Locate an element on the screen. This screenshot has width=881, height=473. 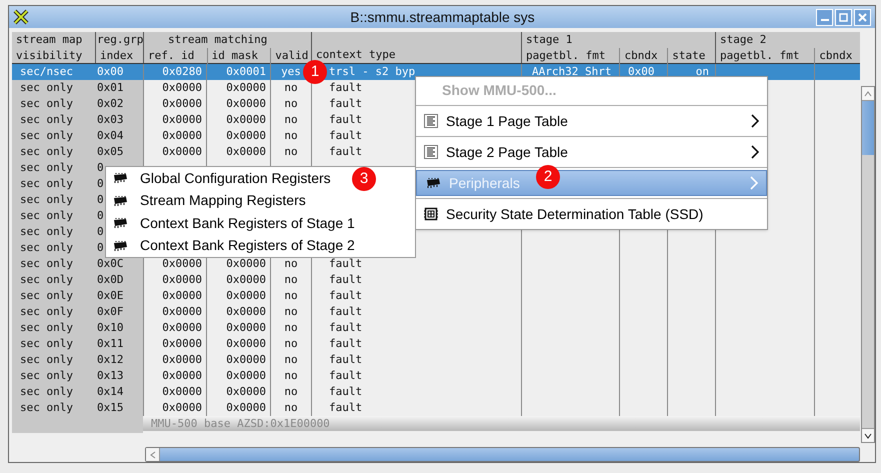
column-group-header: stream map is located at coordinates (49, 39).